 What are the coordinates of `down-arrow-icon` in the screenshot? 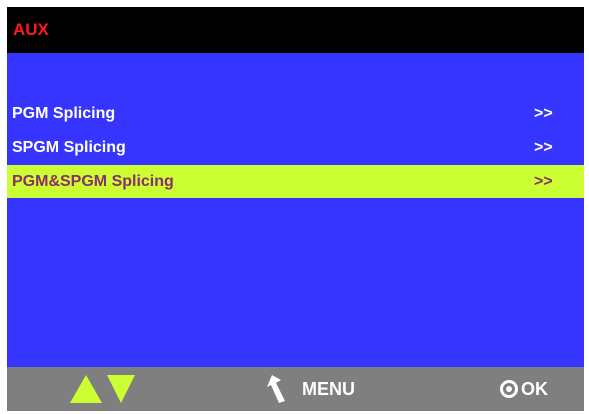 It's located at (121, 391).